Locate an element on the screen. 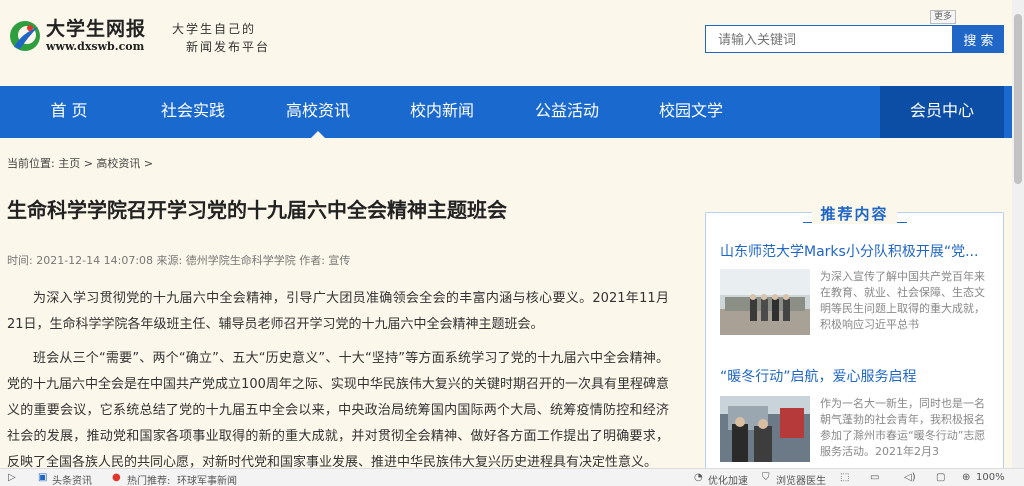 The width and height of the screenshot is (1024, 486). news-icon: ▣ is located at coordinates (42, 477).